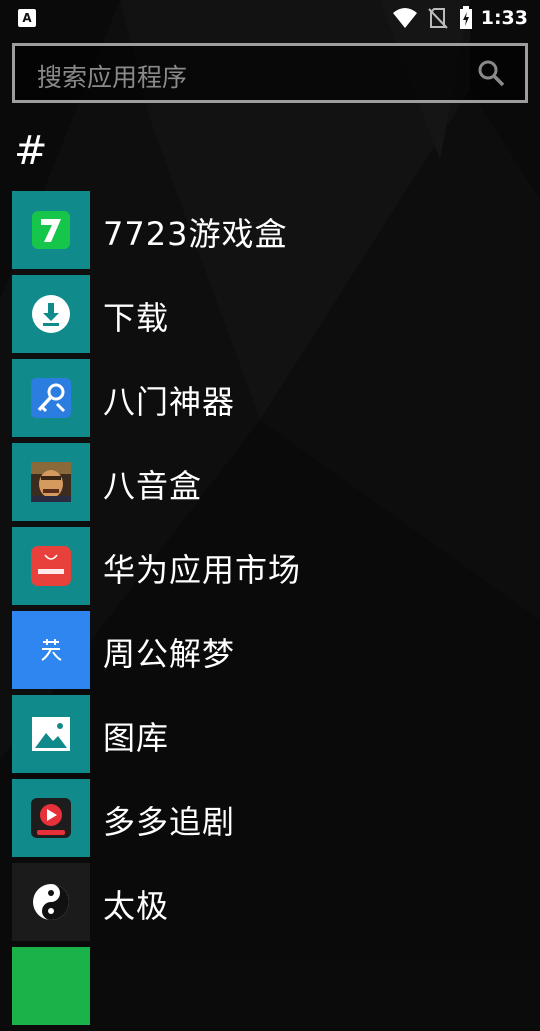 Image resolution: width=540 pixels, height=1031 pixels. I want to click on search-placeholder: 搜索应用程序, so click(112, 77).